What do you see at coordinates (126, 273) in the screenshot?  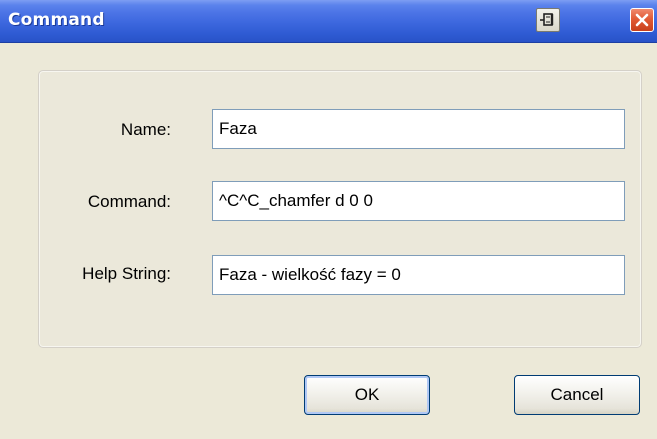 I see `help-string-label: Help String:` at bounding box center [126, 273].